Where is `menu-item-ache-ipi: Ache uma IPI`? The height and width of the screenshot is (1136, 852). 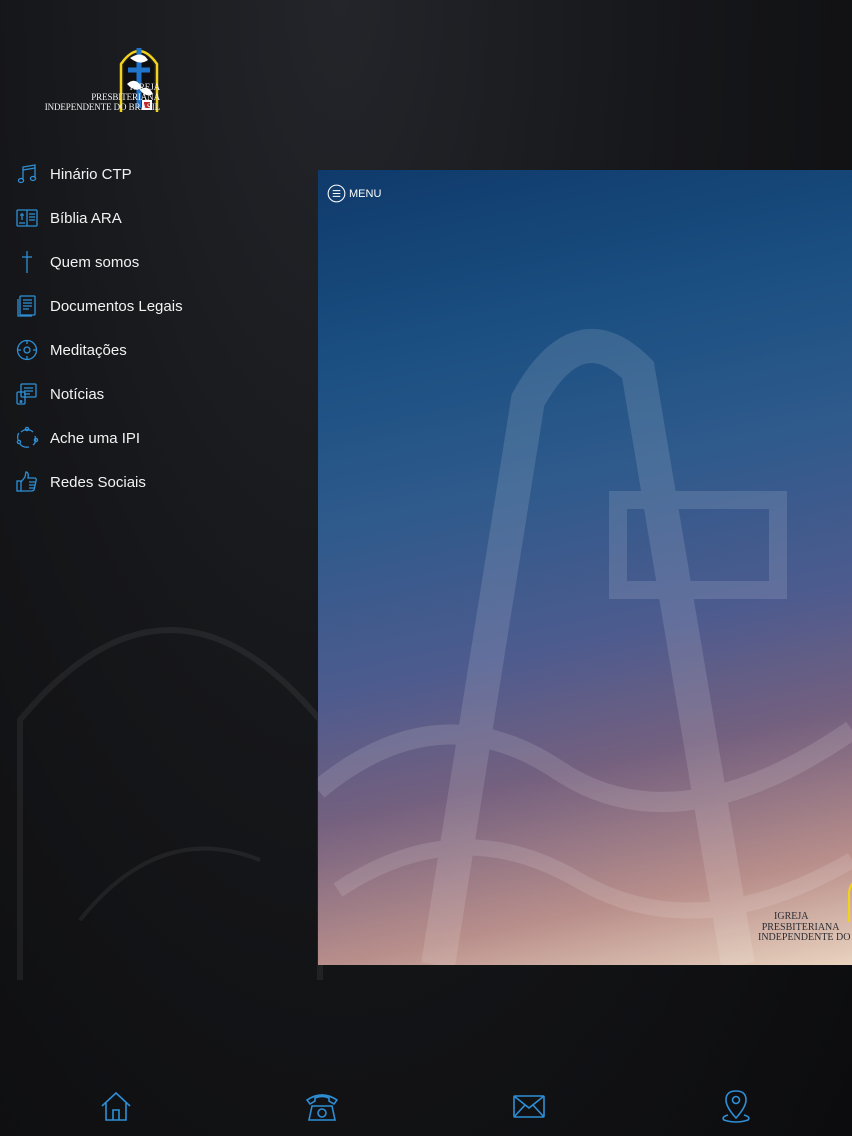
menu-item-ache-ipi: Ache uma IPI is located at coordinates (155, 438).